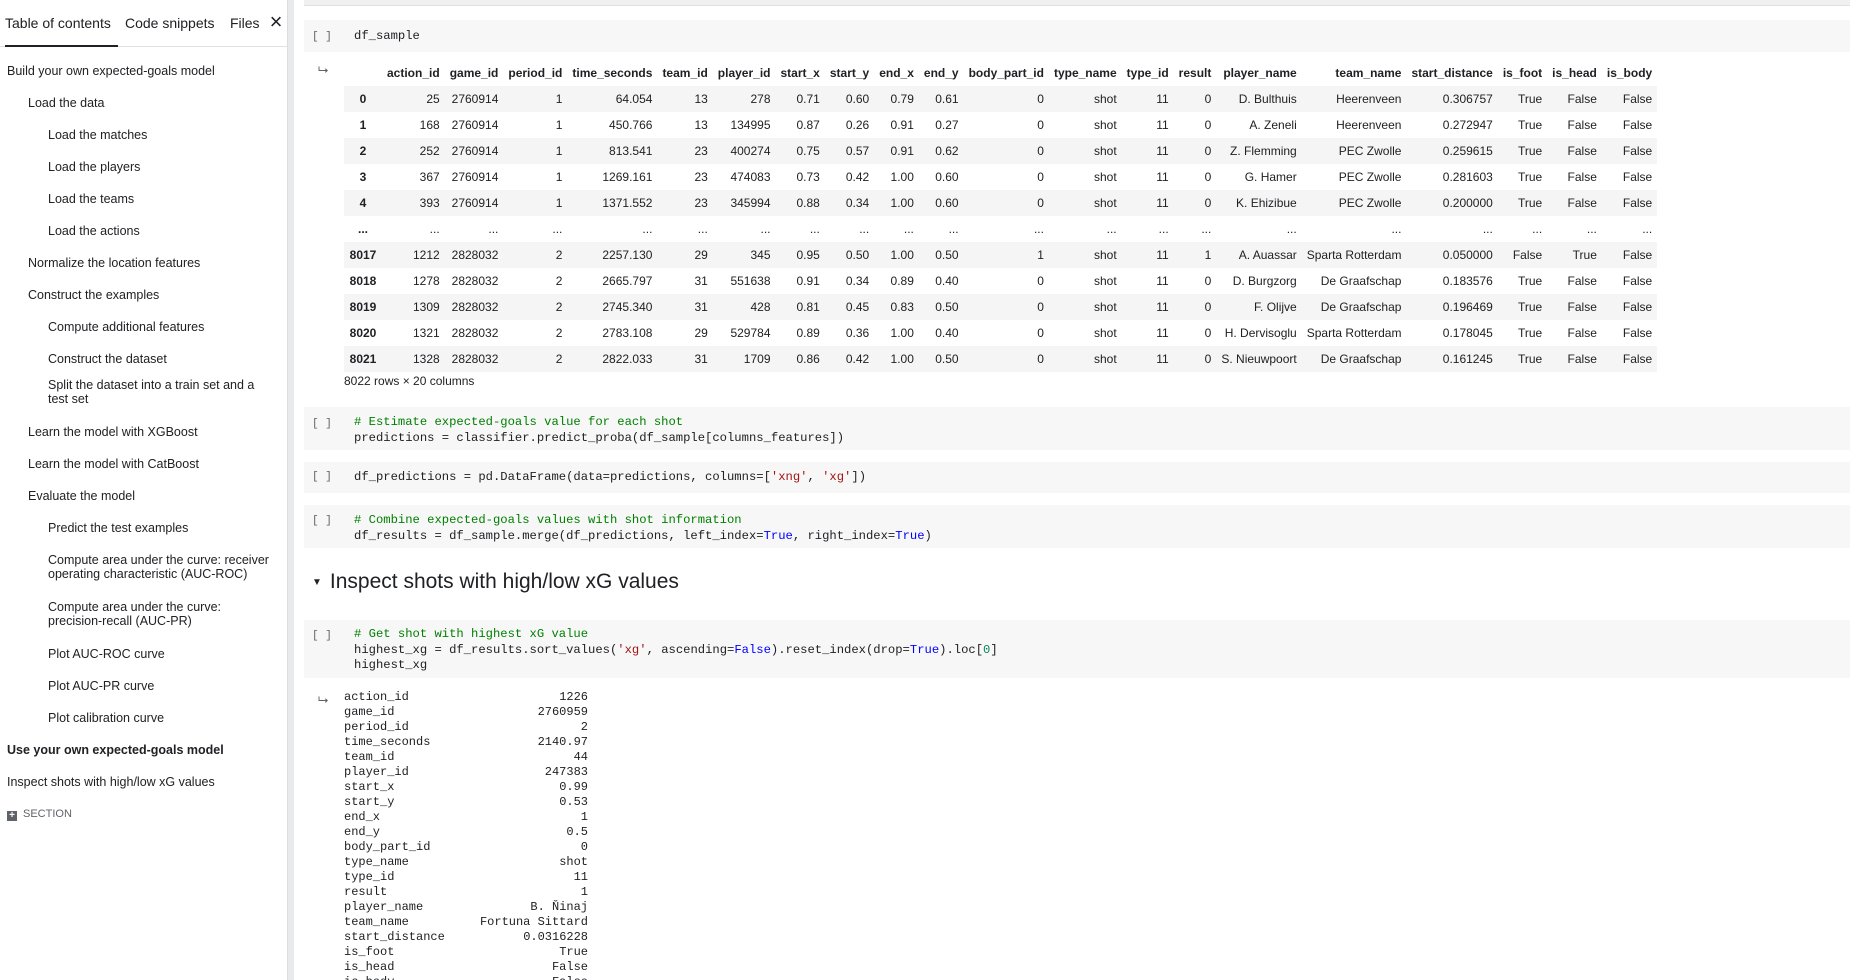 This screenshot has width=1850, height=980. Describe the element at coordinates (362, 832) in the screenshot. I see `series-key: end_y` at that location.